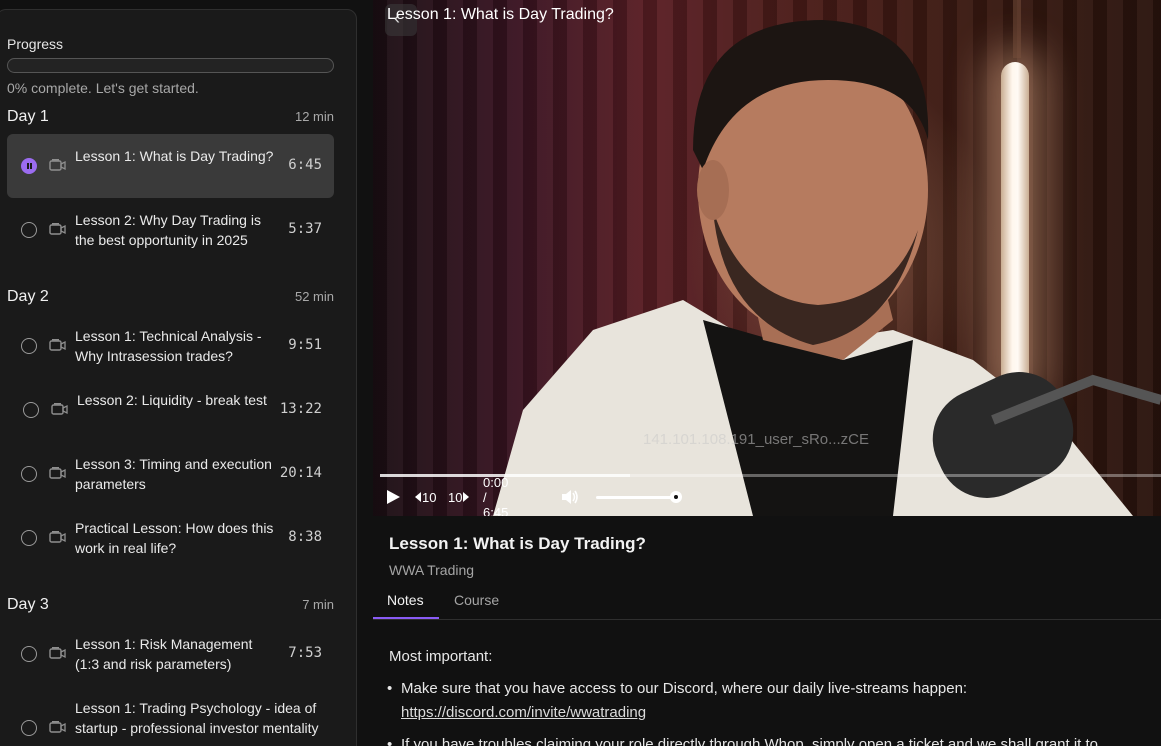  I want to click on play-icon, so click(393, 497).